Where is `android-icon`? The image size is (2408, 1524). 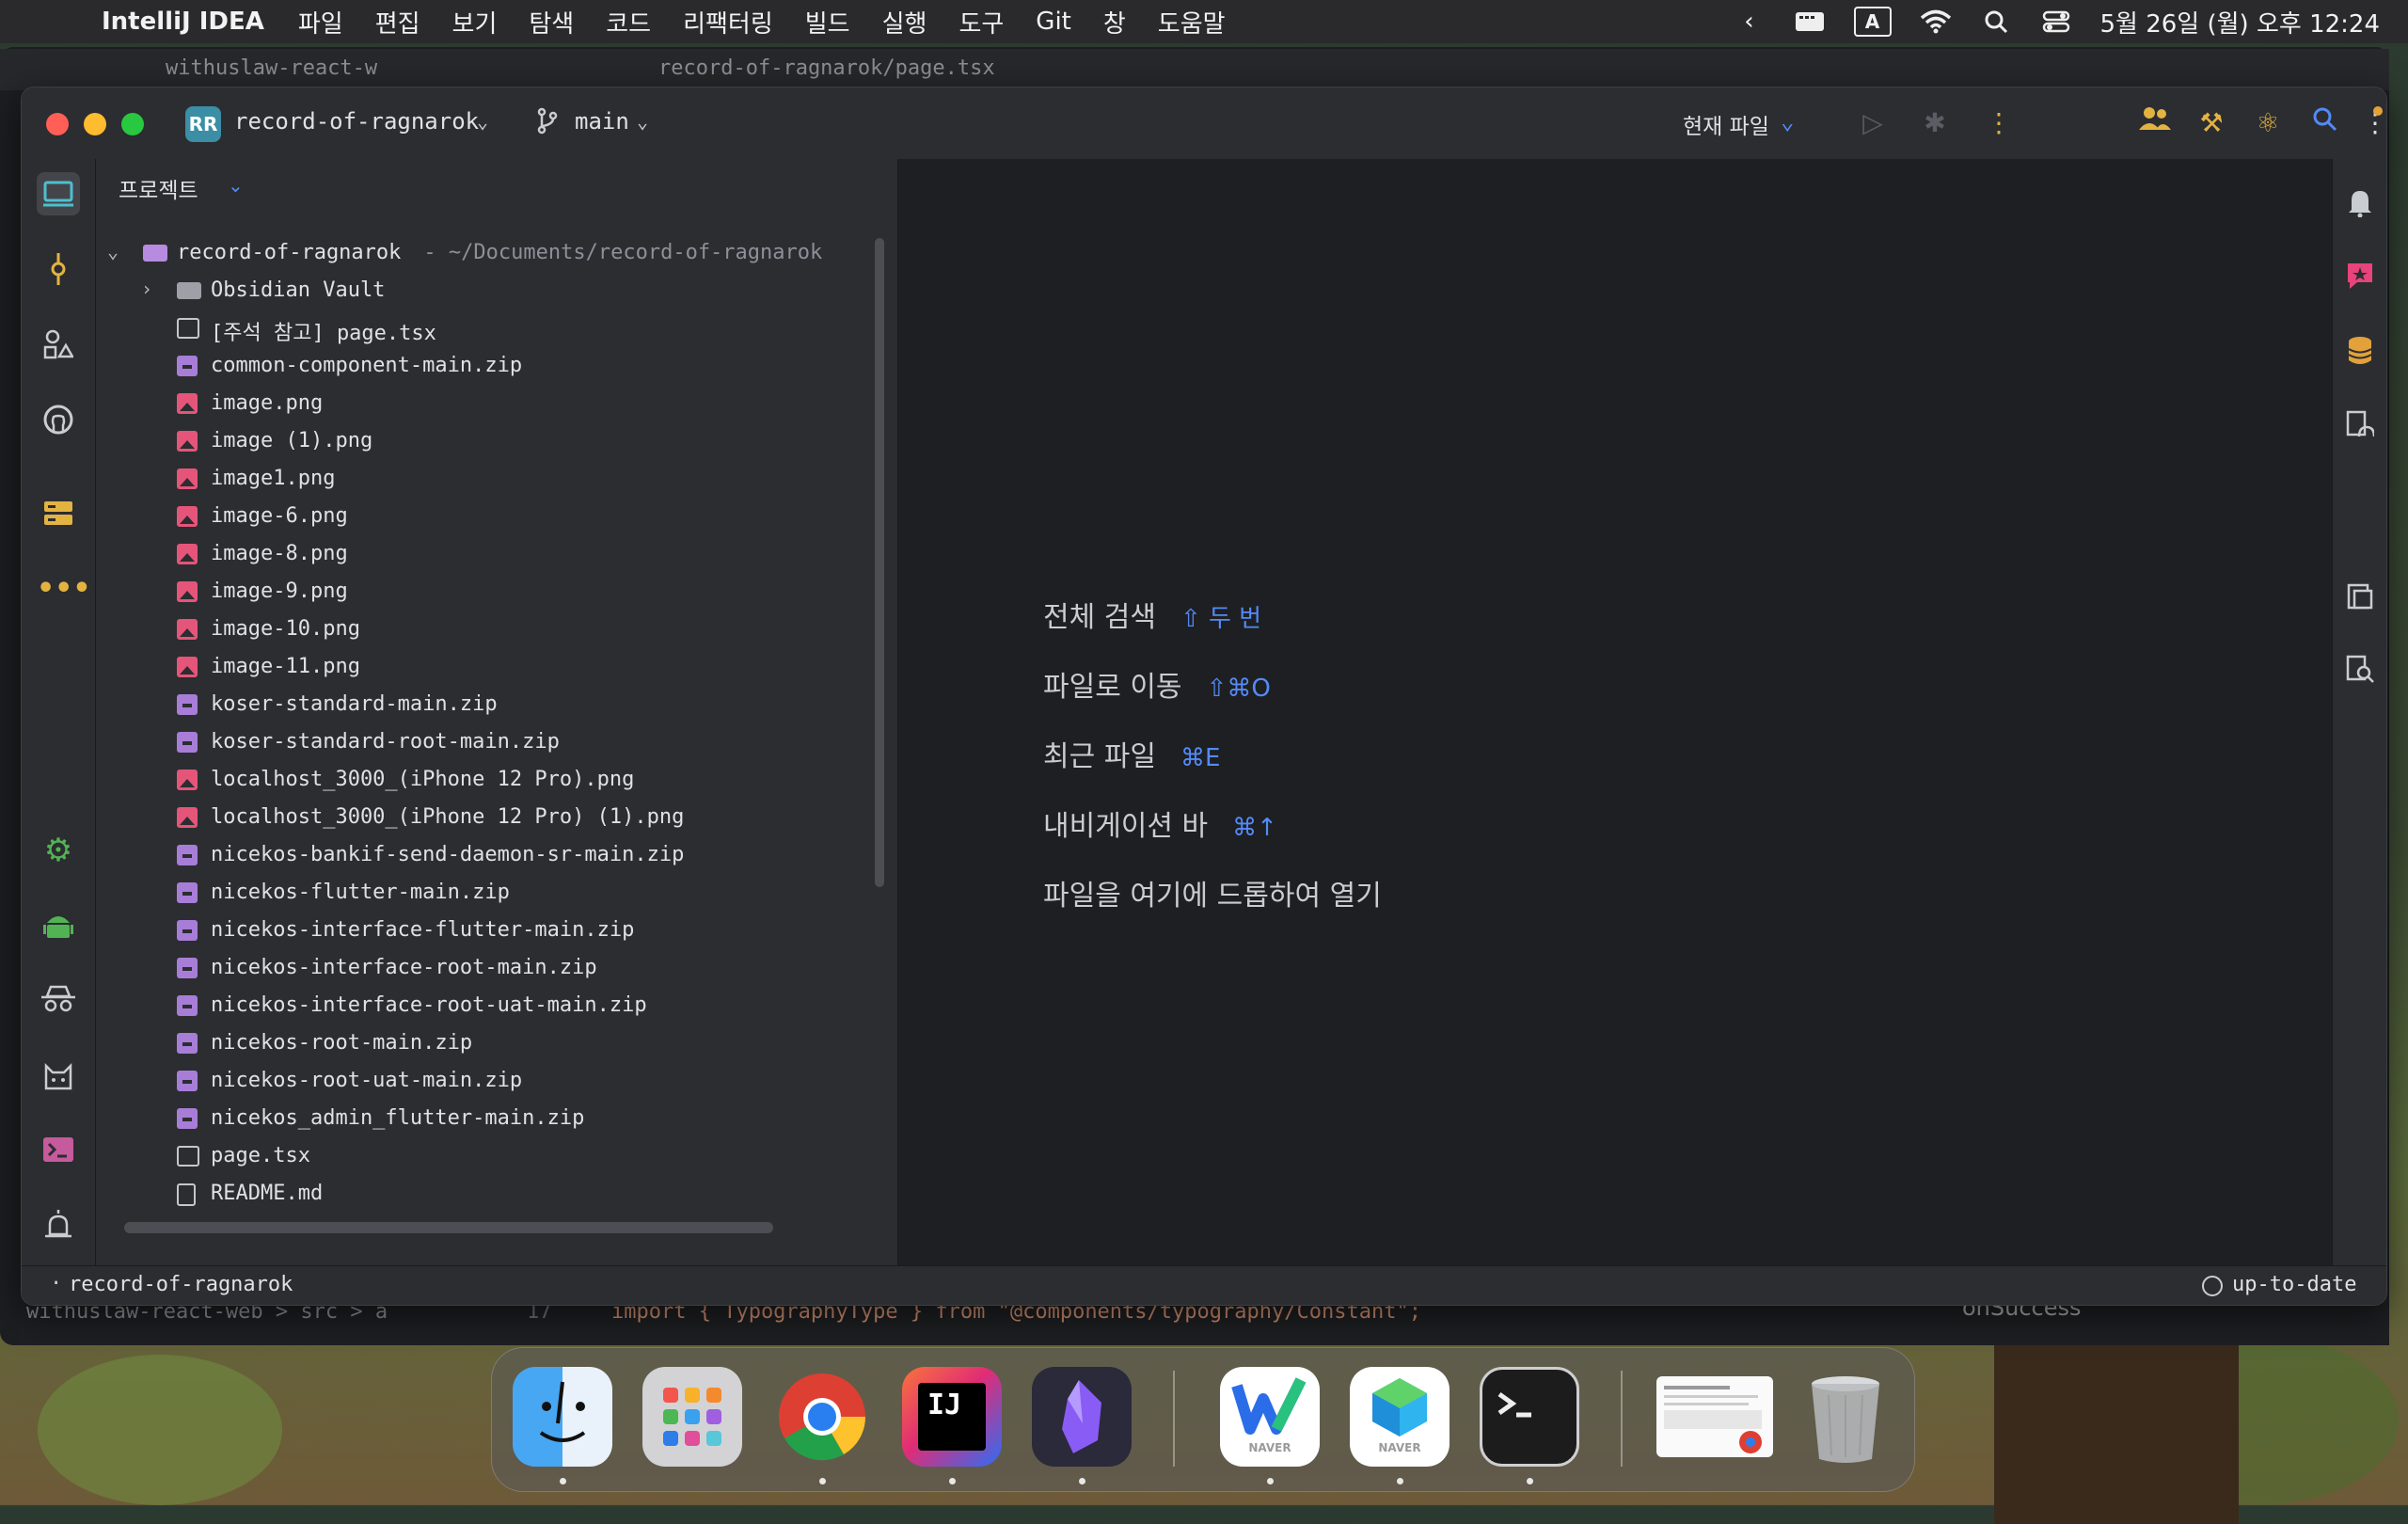
android-icon is located at coordinates (59, 926).